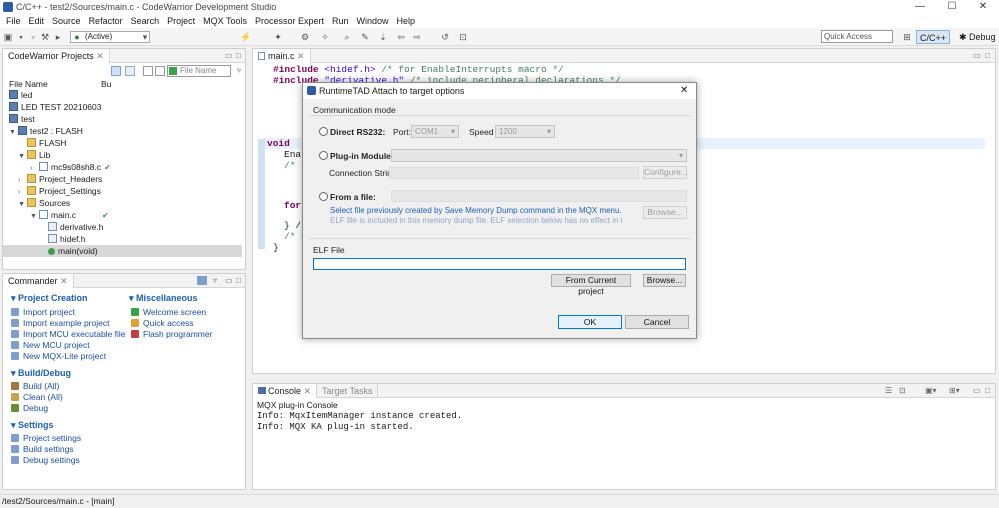 This screenshot has width=999, height=508. Describe the element at coordinates (171, 312) in the screenshot. I see `cmd-welcome-screen: Welcome screen` at that location.